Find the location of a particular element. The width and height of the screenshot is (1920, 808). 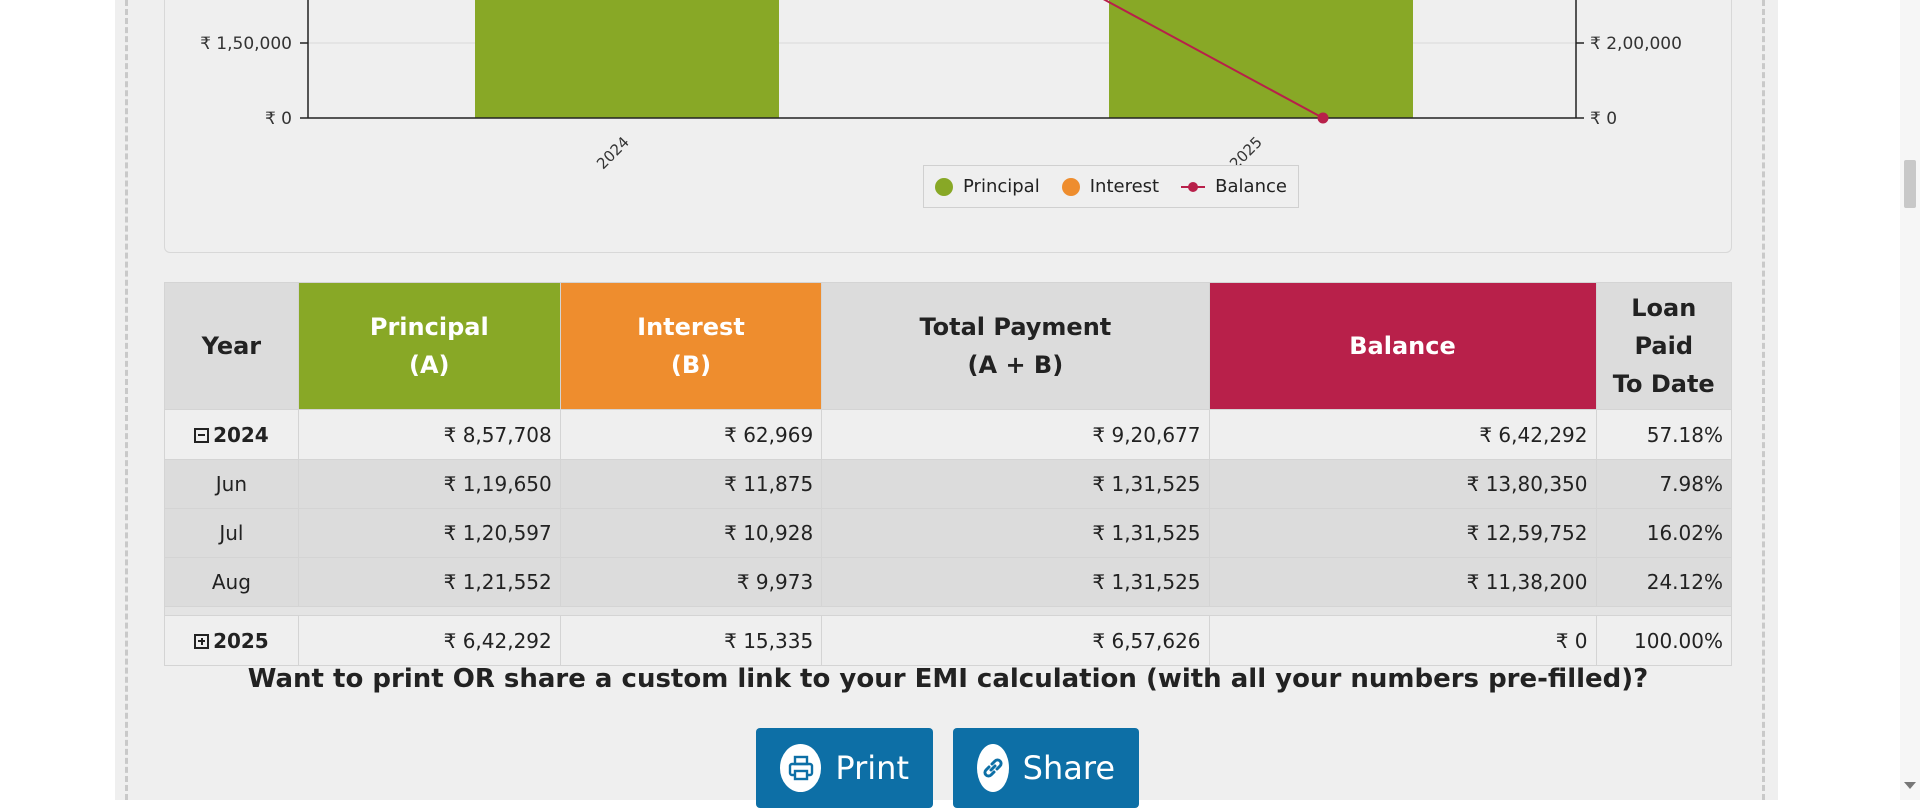

balance-line-icon is located at coordinates (1193, 187).